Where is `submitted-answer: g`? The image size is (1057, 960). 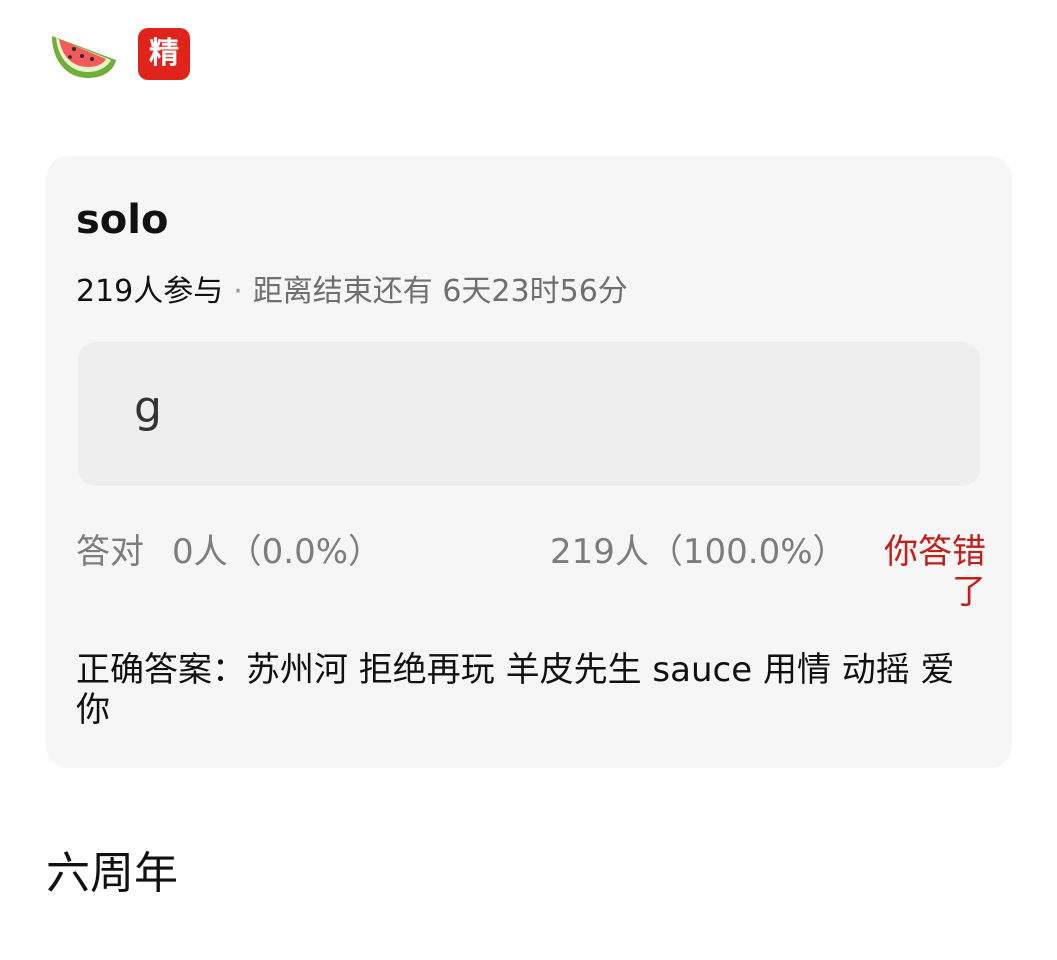
submitted-answer: g is located at coordinates (148, 407).